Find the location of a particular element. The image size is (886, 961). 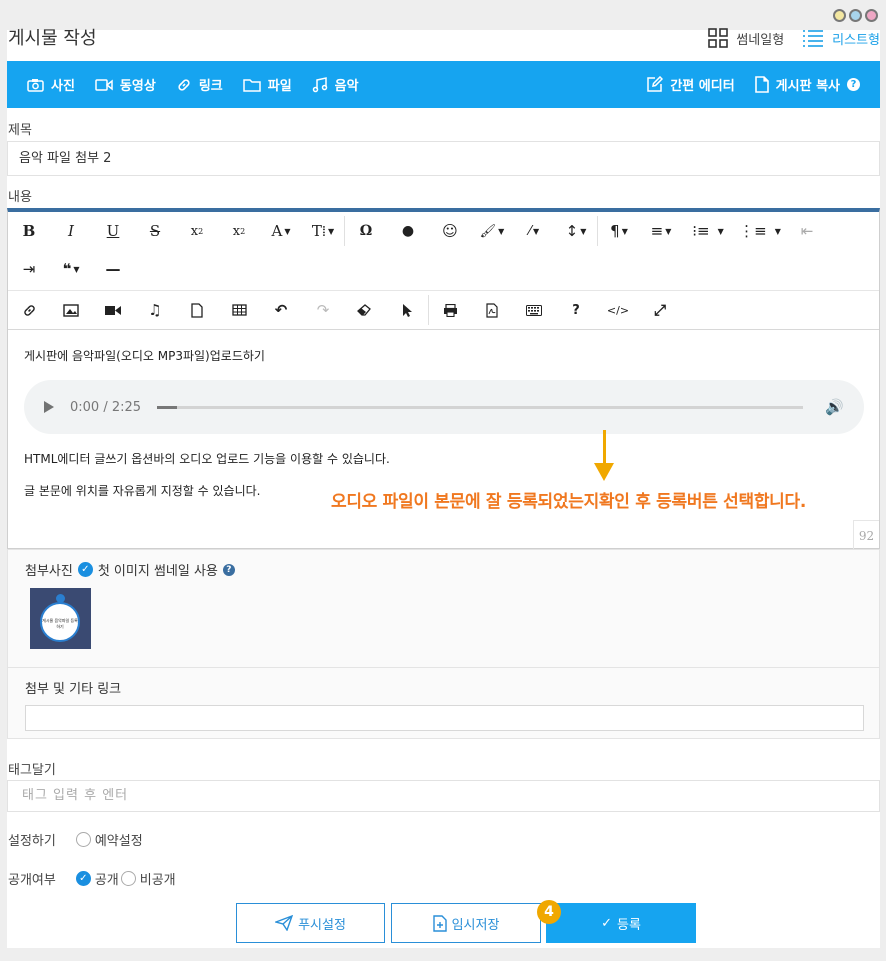

music-note-icon is located at coordinates (319, 84).